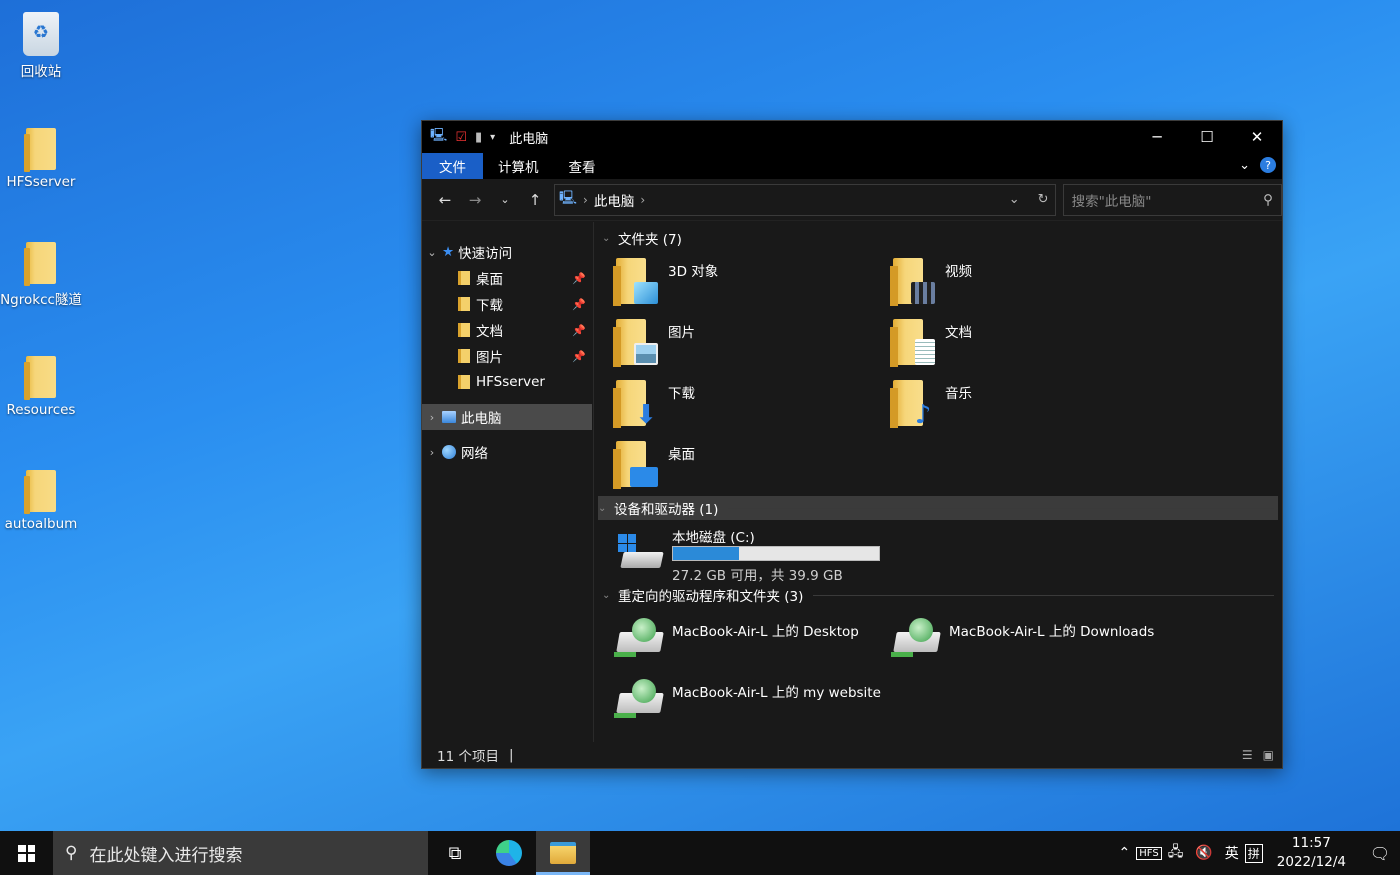  I want to click on folder-desktop: 桌面, so click(724, 467).